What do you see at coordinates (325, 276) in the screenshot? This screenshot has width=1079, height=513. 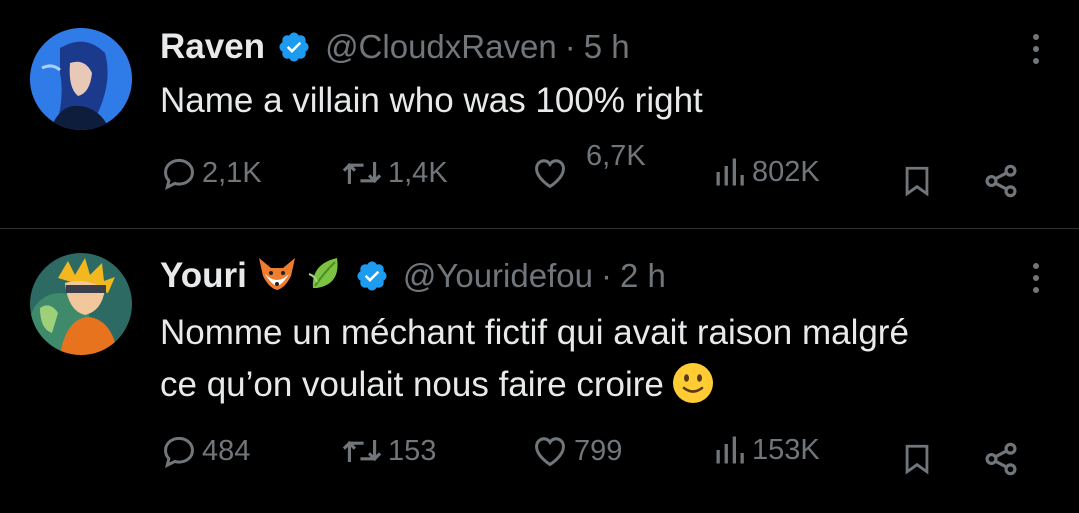 I see `leaf-emoji` at bounding box center [325, 276].